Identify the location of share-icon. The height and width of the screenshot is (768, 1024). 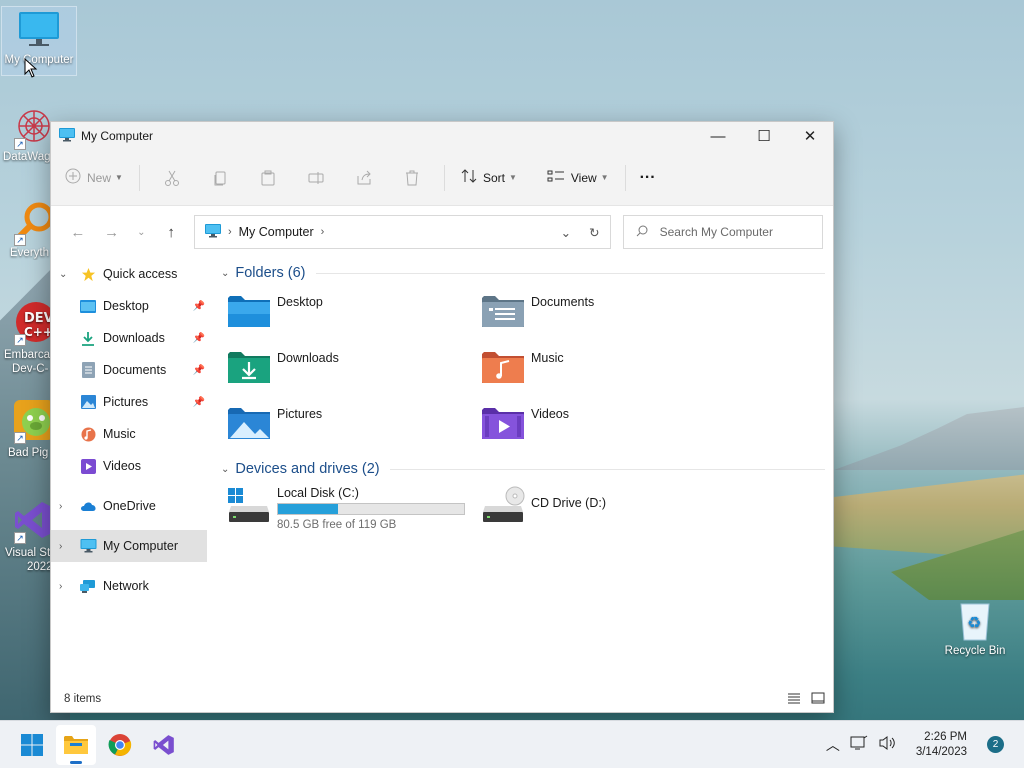
(364, 178).